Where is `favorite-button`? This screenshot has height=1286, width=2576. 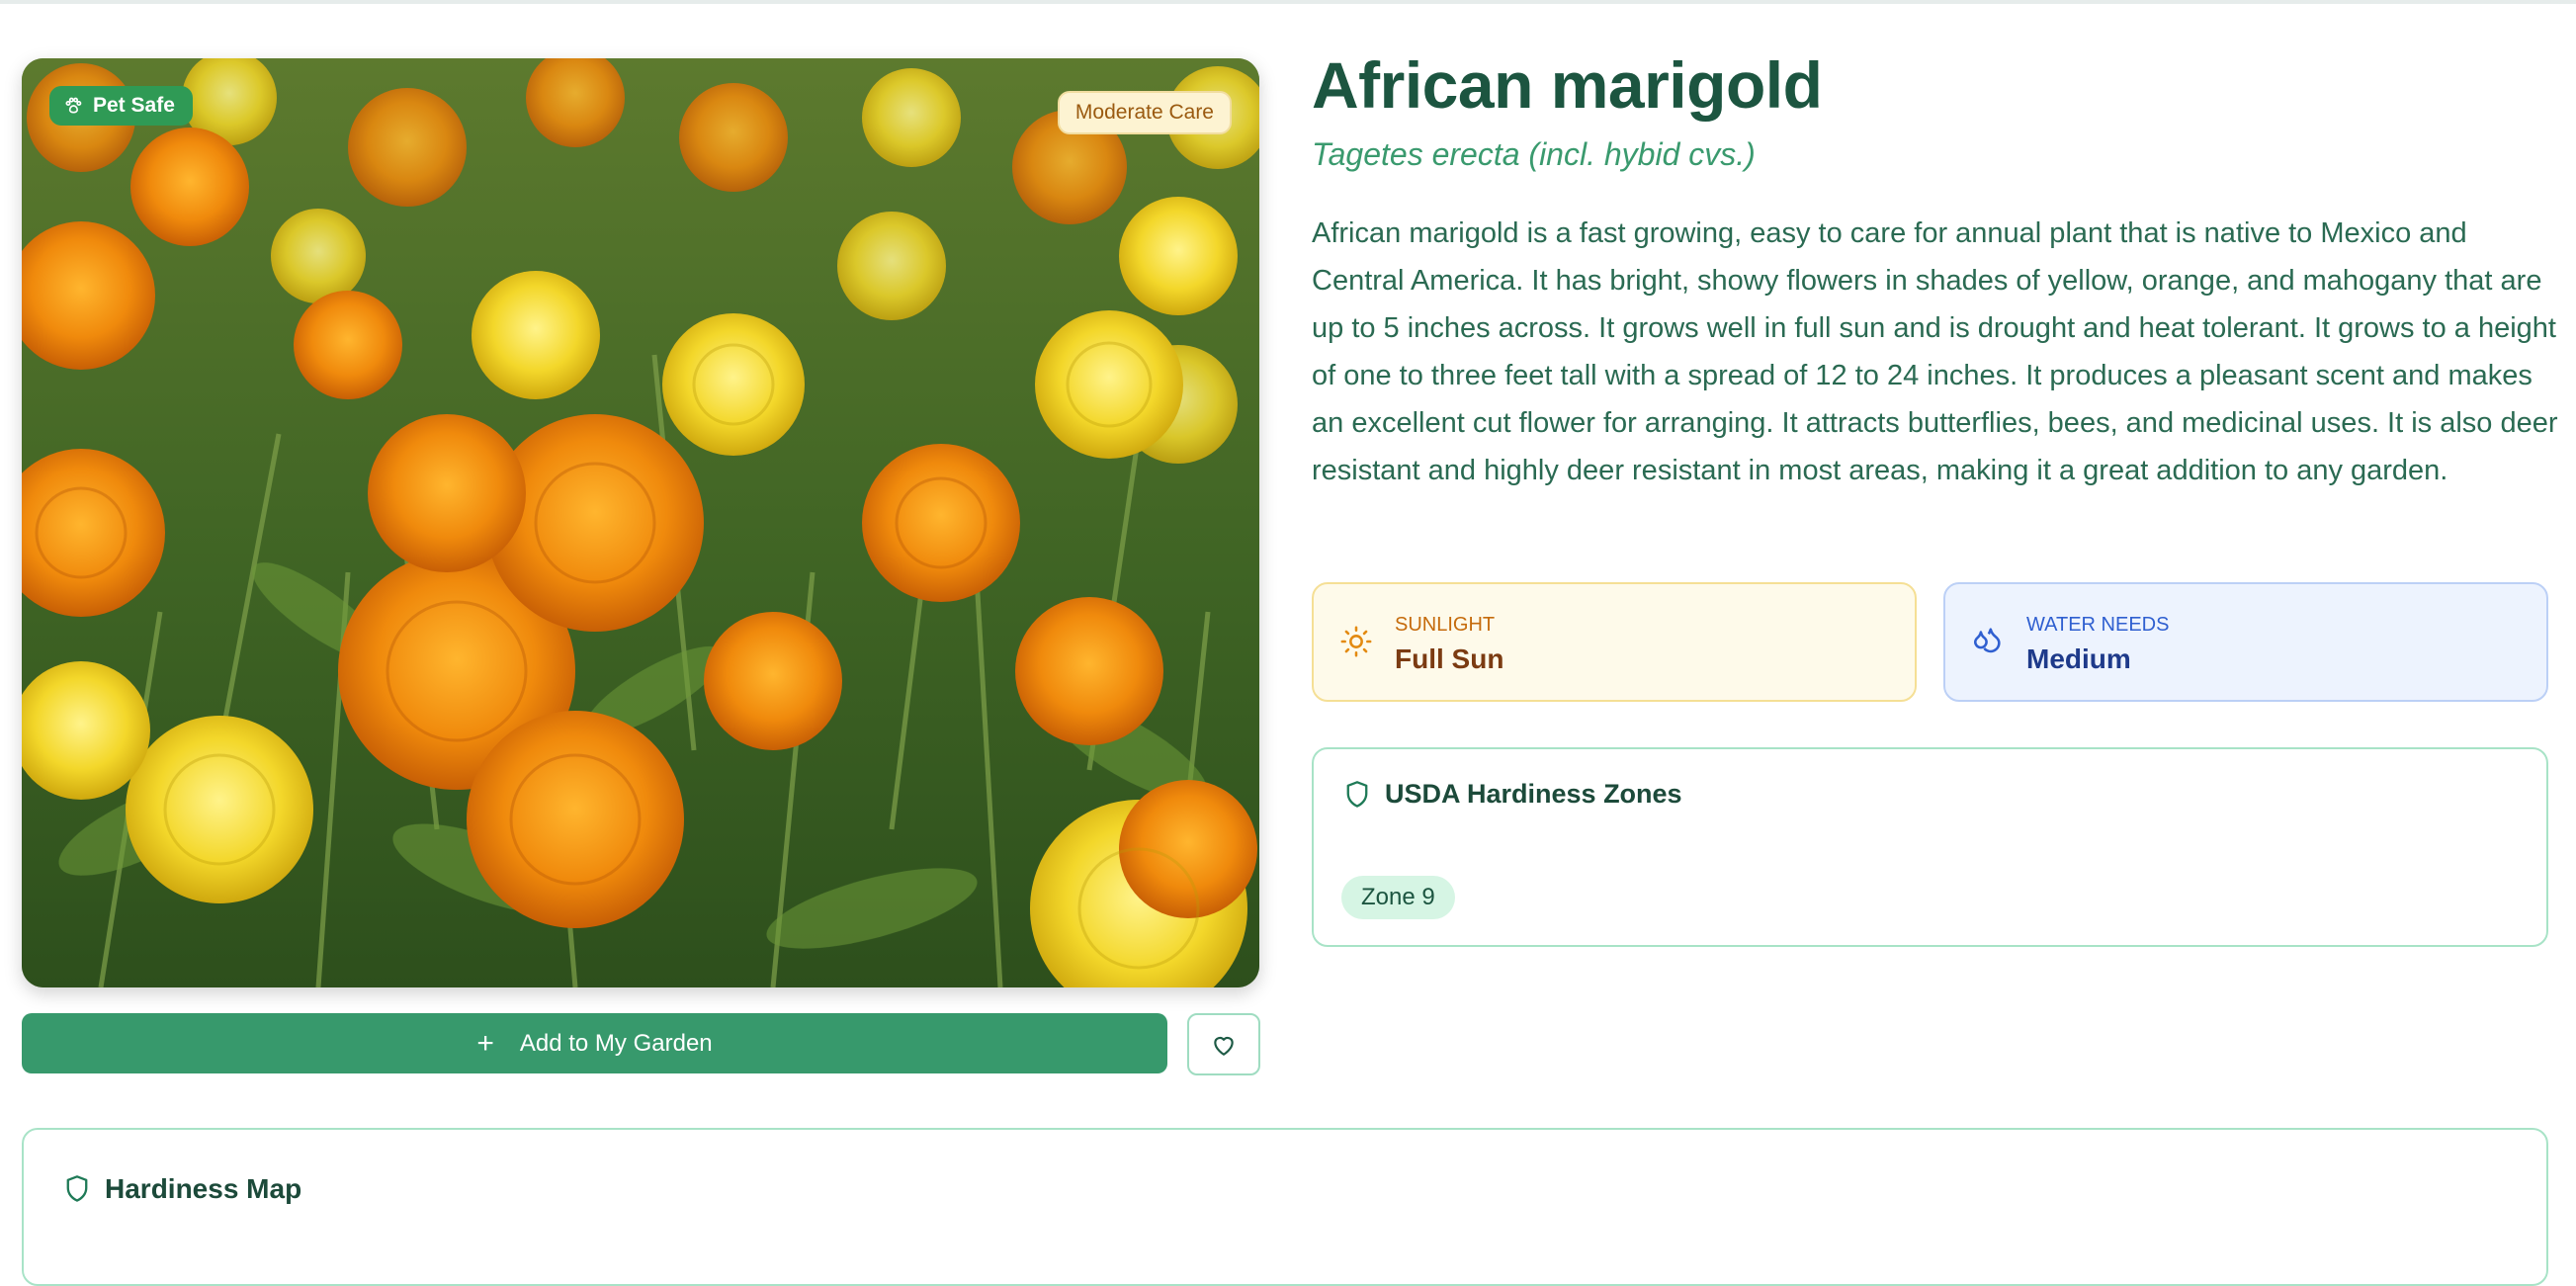
favorite-button is located at coordinates (1223, 1044).